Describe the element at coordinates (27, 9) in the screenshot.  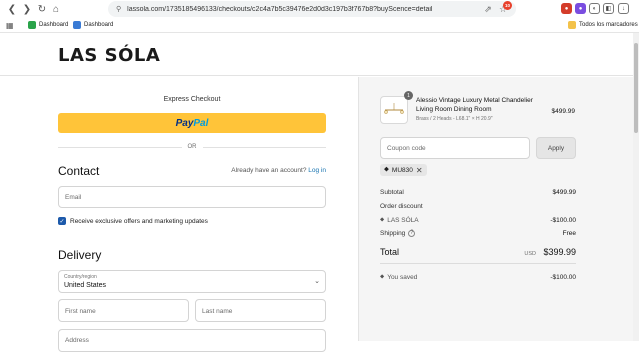
I see `forward-icon: ❯` at that location.